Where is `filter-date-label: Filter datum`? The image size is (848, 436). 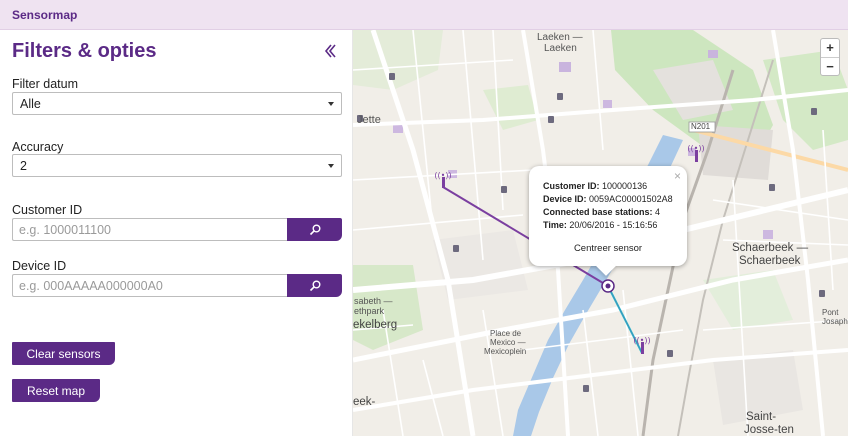
filter-date-label: Filter datum is located at coordinates (45, 84).